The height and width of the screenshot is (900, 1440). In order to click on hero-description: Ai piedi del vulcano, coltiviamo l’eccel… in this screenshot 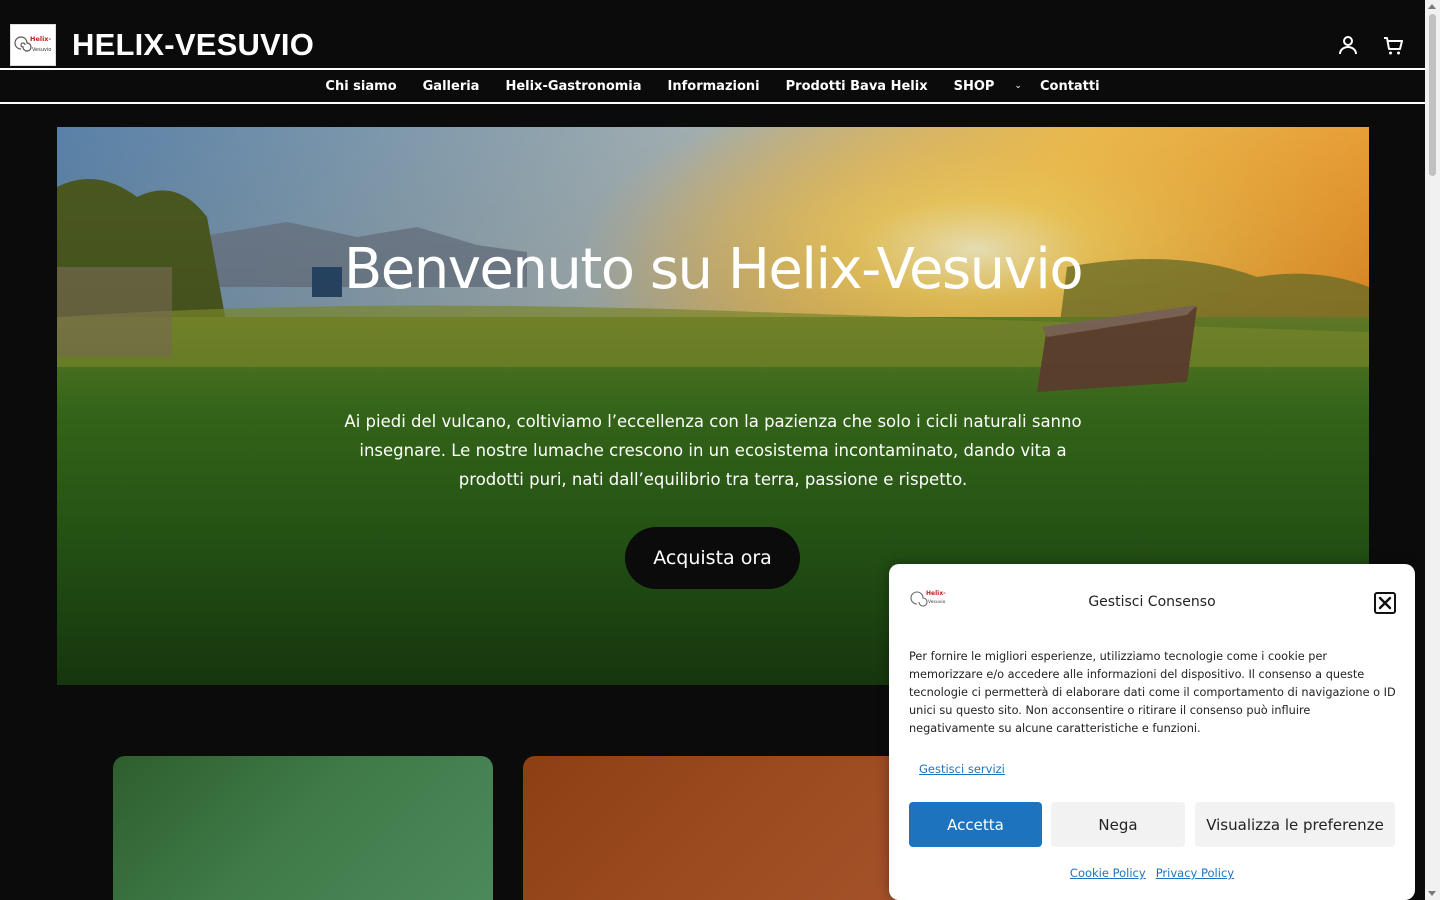, I will do `click(713, 450)`.